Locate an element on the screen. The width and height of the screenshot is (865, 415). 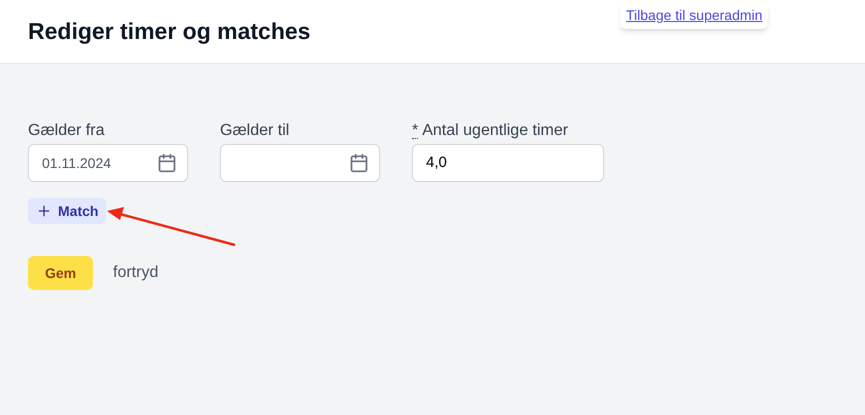
input-field: 4,0 is located at coordinates (508, 163).